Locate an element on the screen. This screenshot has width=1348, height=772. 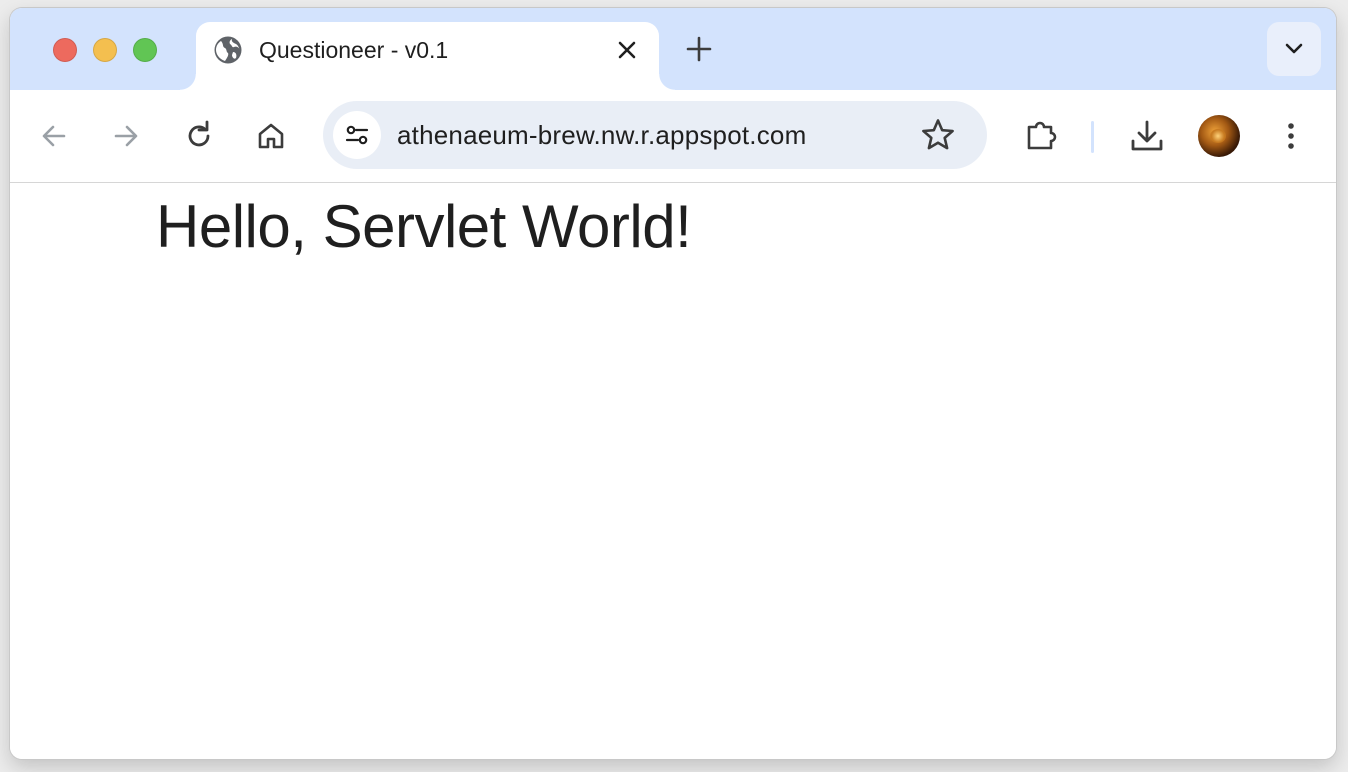
window-maximize-button is located at coordinates (145, 50).